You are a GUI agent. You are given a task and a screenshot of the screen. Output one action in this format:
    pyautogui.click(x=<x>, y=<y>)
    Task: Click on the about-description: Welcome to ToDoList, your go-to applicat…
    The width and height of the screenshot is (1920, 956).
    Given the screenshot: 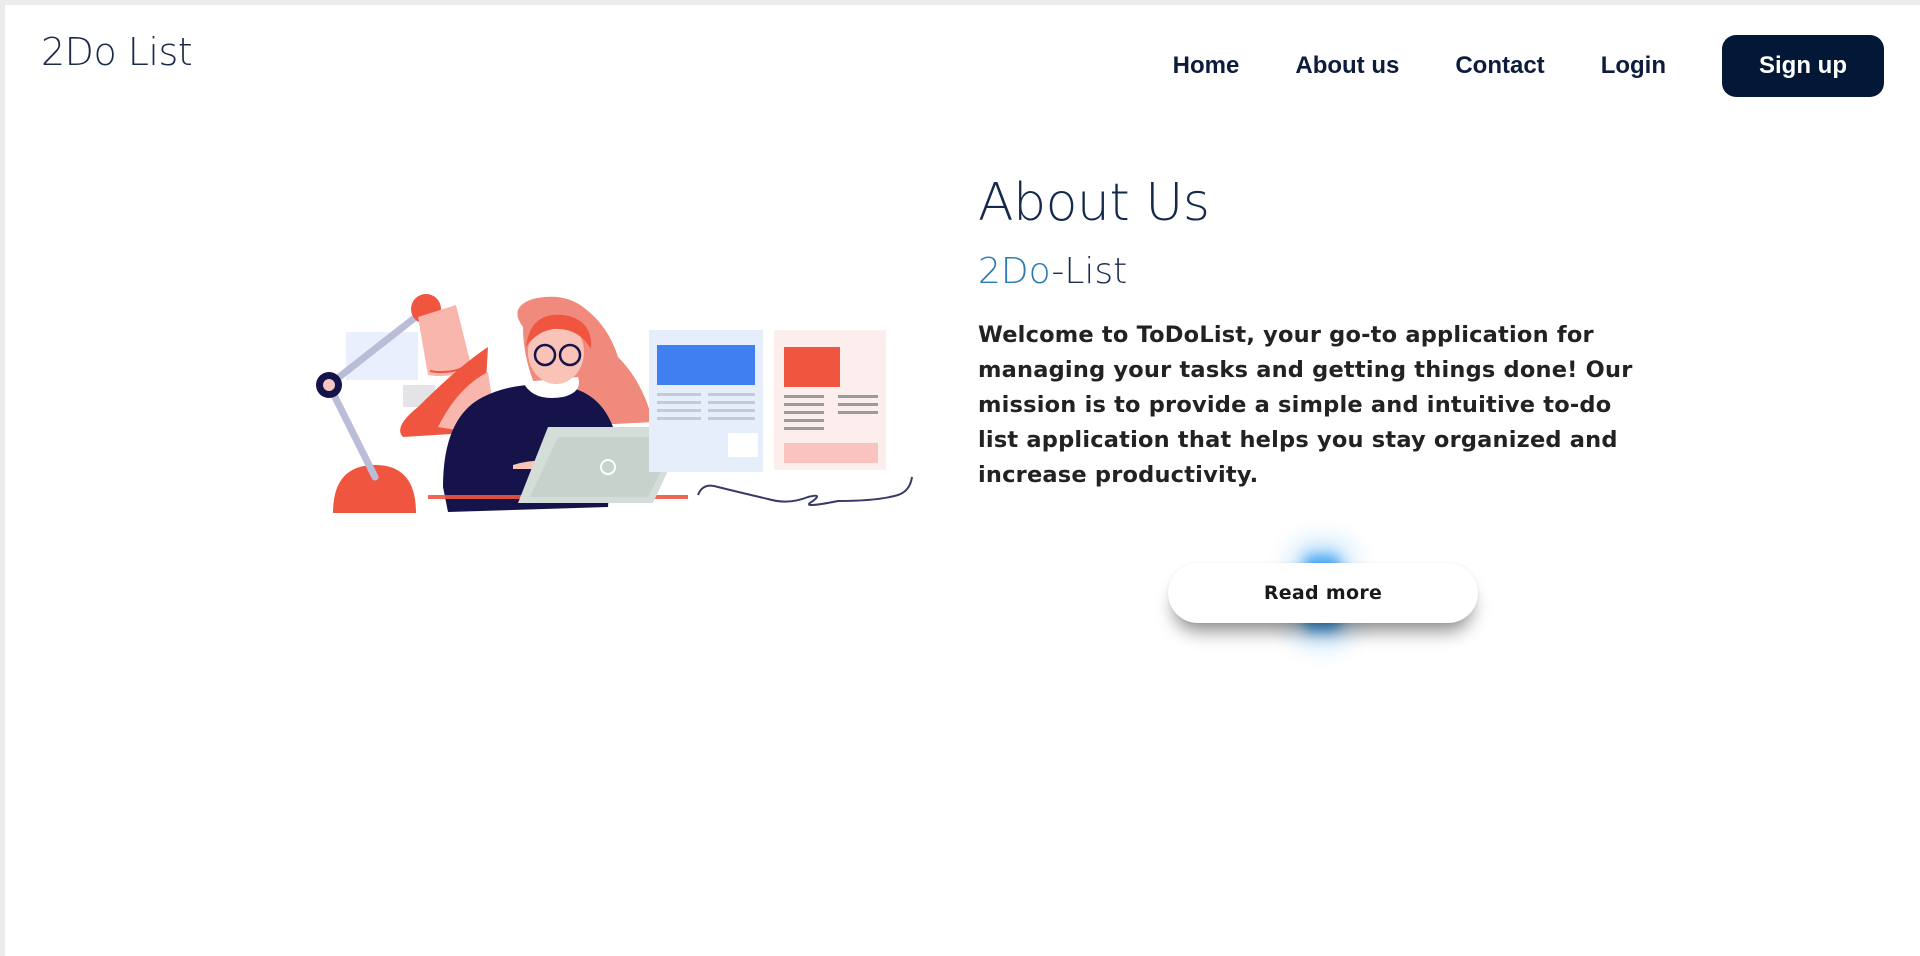 What is the action you would take?
    pyautogui.click(x=1305, y=405)
    